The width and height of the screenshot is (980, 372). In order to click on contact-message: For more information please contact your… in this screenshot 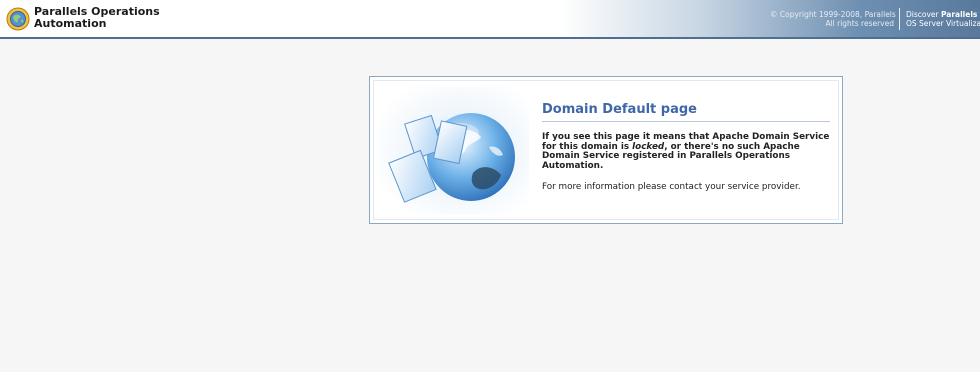, I will do `click(671, 187)`.